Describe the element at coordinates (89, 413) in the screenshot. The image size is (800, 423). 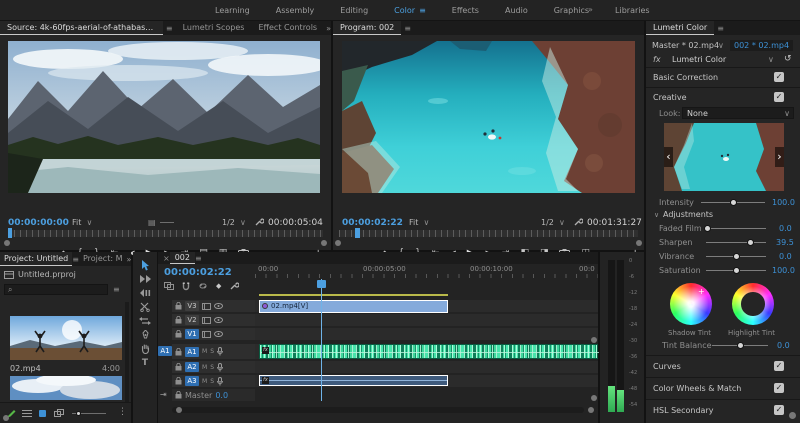
I see `thumbnail-zoom-slider` at that location.